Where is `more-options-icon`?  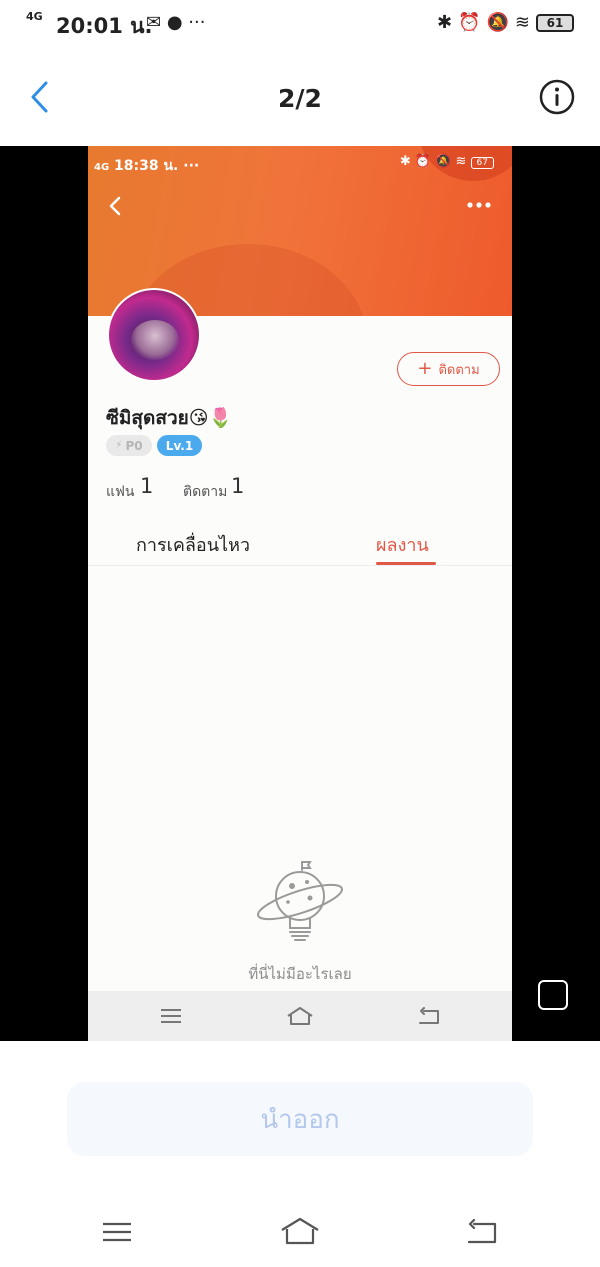 more-options-icon is located at coordinates (479, 205).